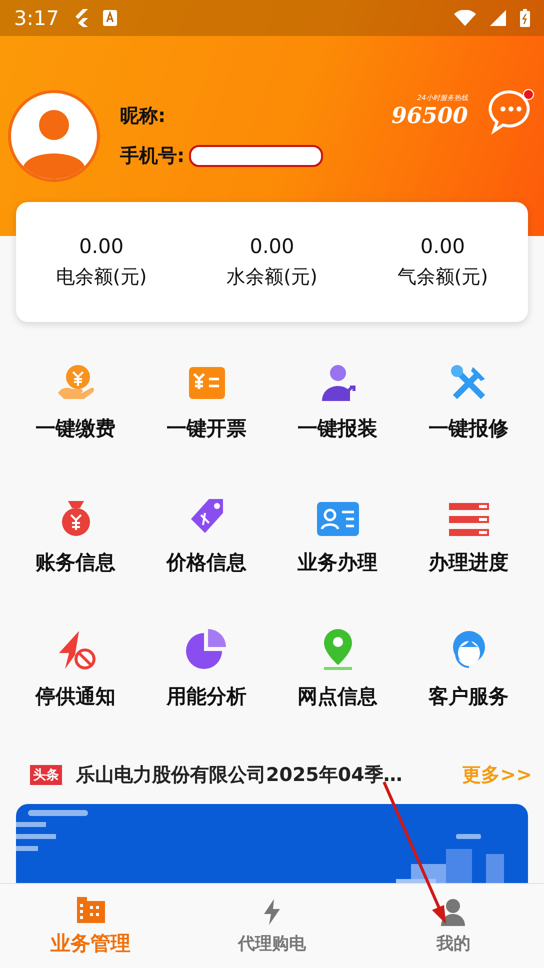 The image size is (544, 968). Describe the element at coordinates (91, 910) in the screenshot. I see `building-icon` at that location.